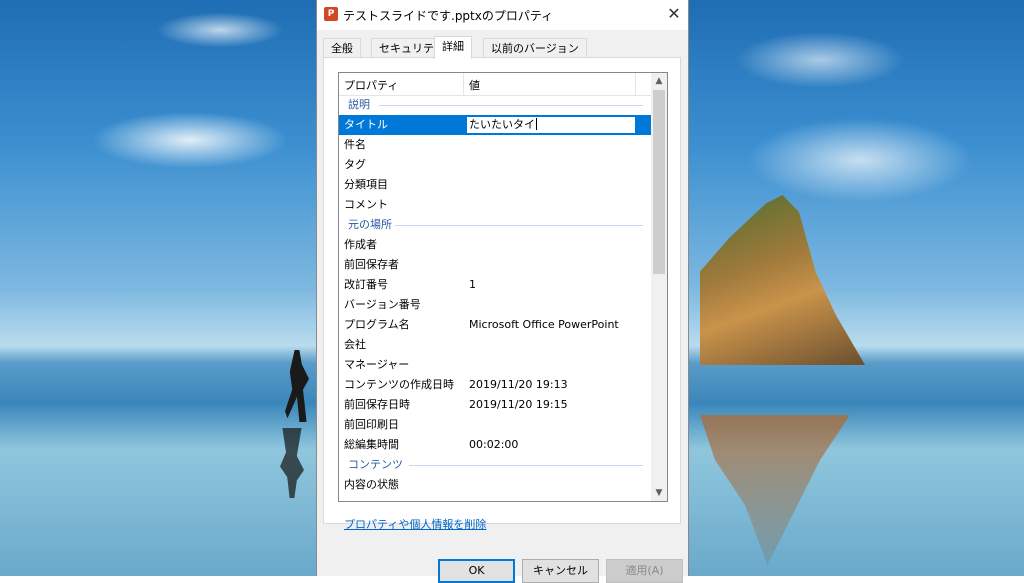 The width and height of the screenshot is (1024, 583). I want to click on group-content: コンテンツ, so click(495, 465).